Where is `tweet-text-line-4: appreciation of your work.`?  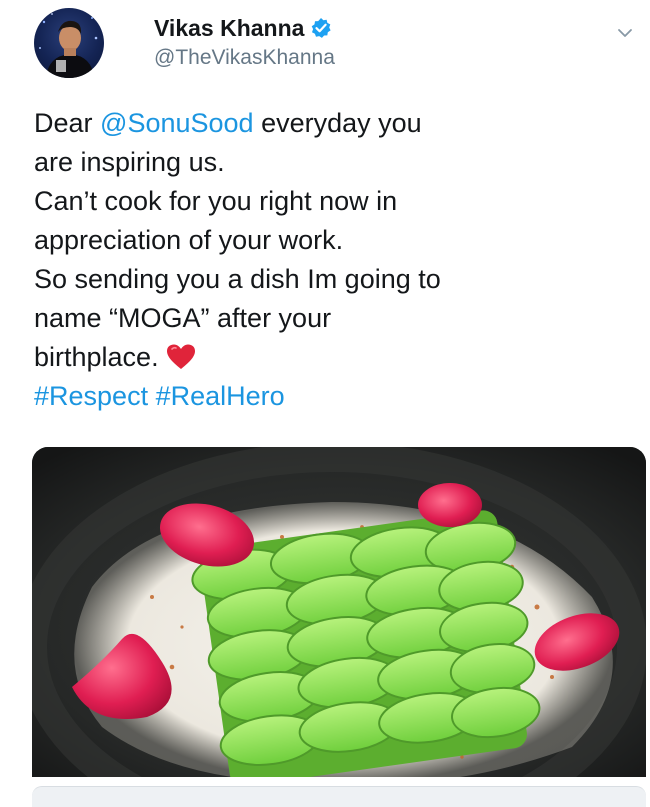 tweet-text-line-4: appreciation of your work. is located at coordinates (189, 240).